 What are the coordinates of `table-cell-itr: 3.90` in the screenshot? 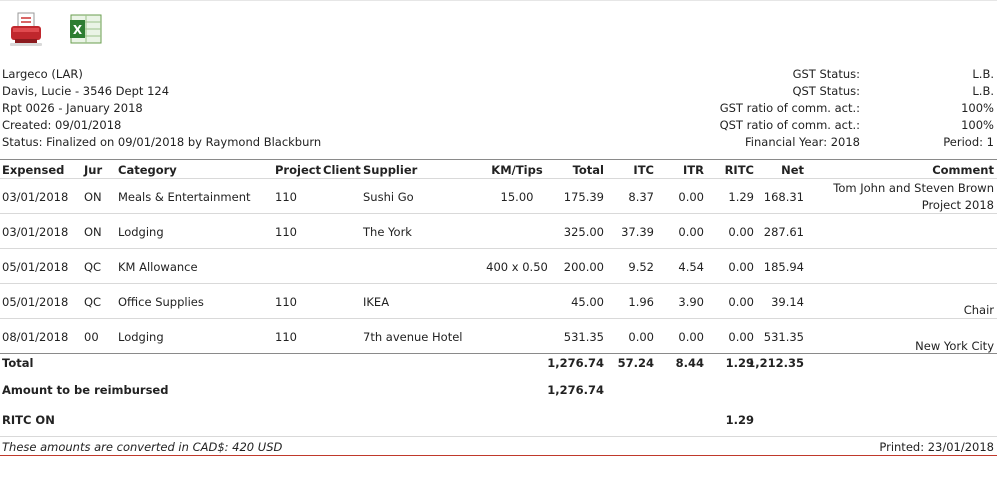 It's located at (691, 302).